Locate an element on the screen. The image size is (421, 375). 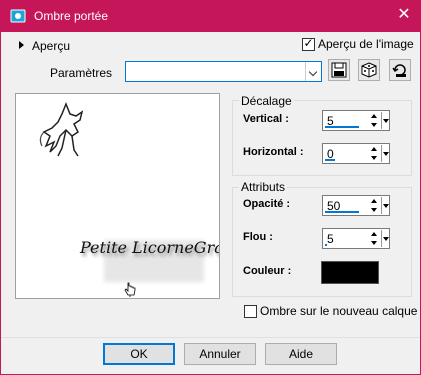
checkmark-icon: ✓ is located at coordinates (308, 43).